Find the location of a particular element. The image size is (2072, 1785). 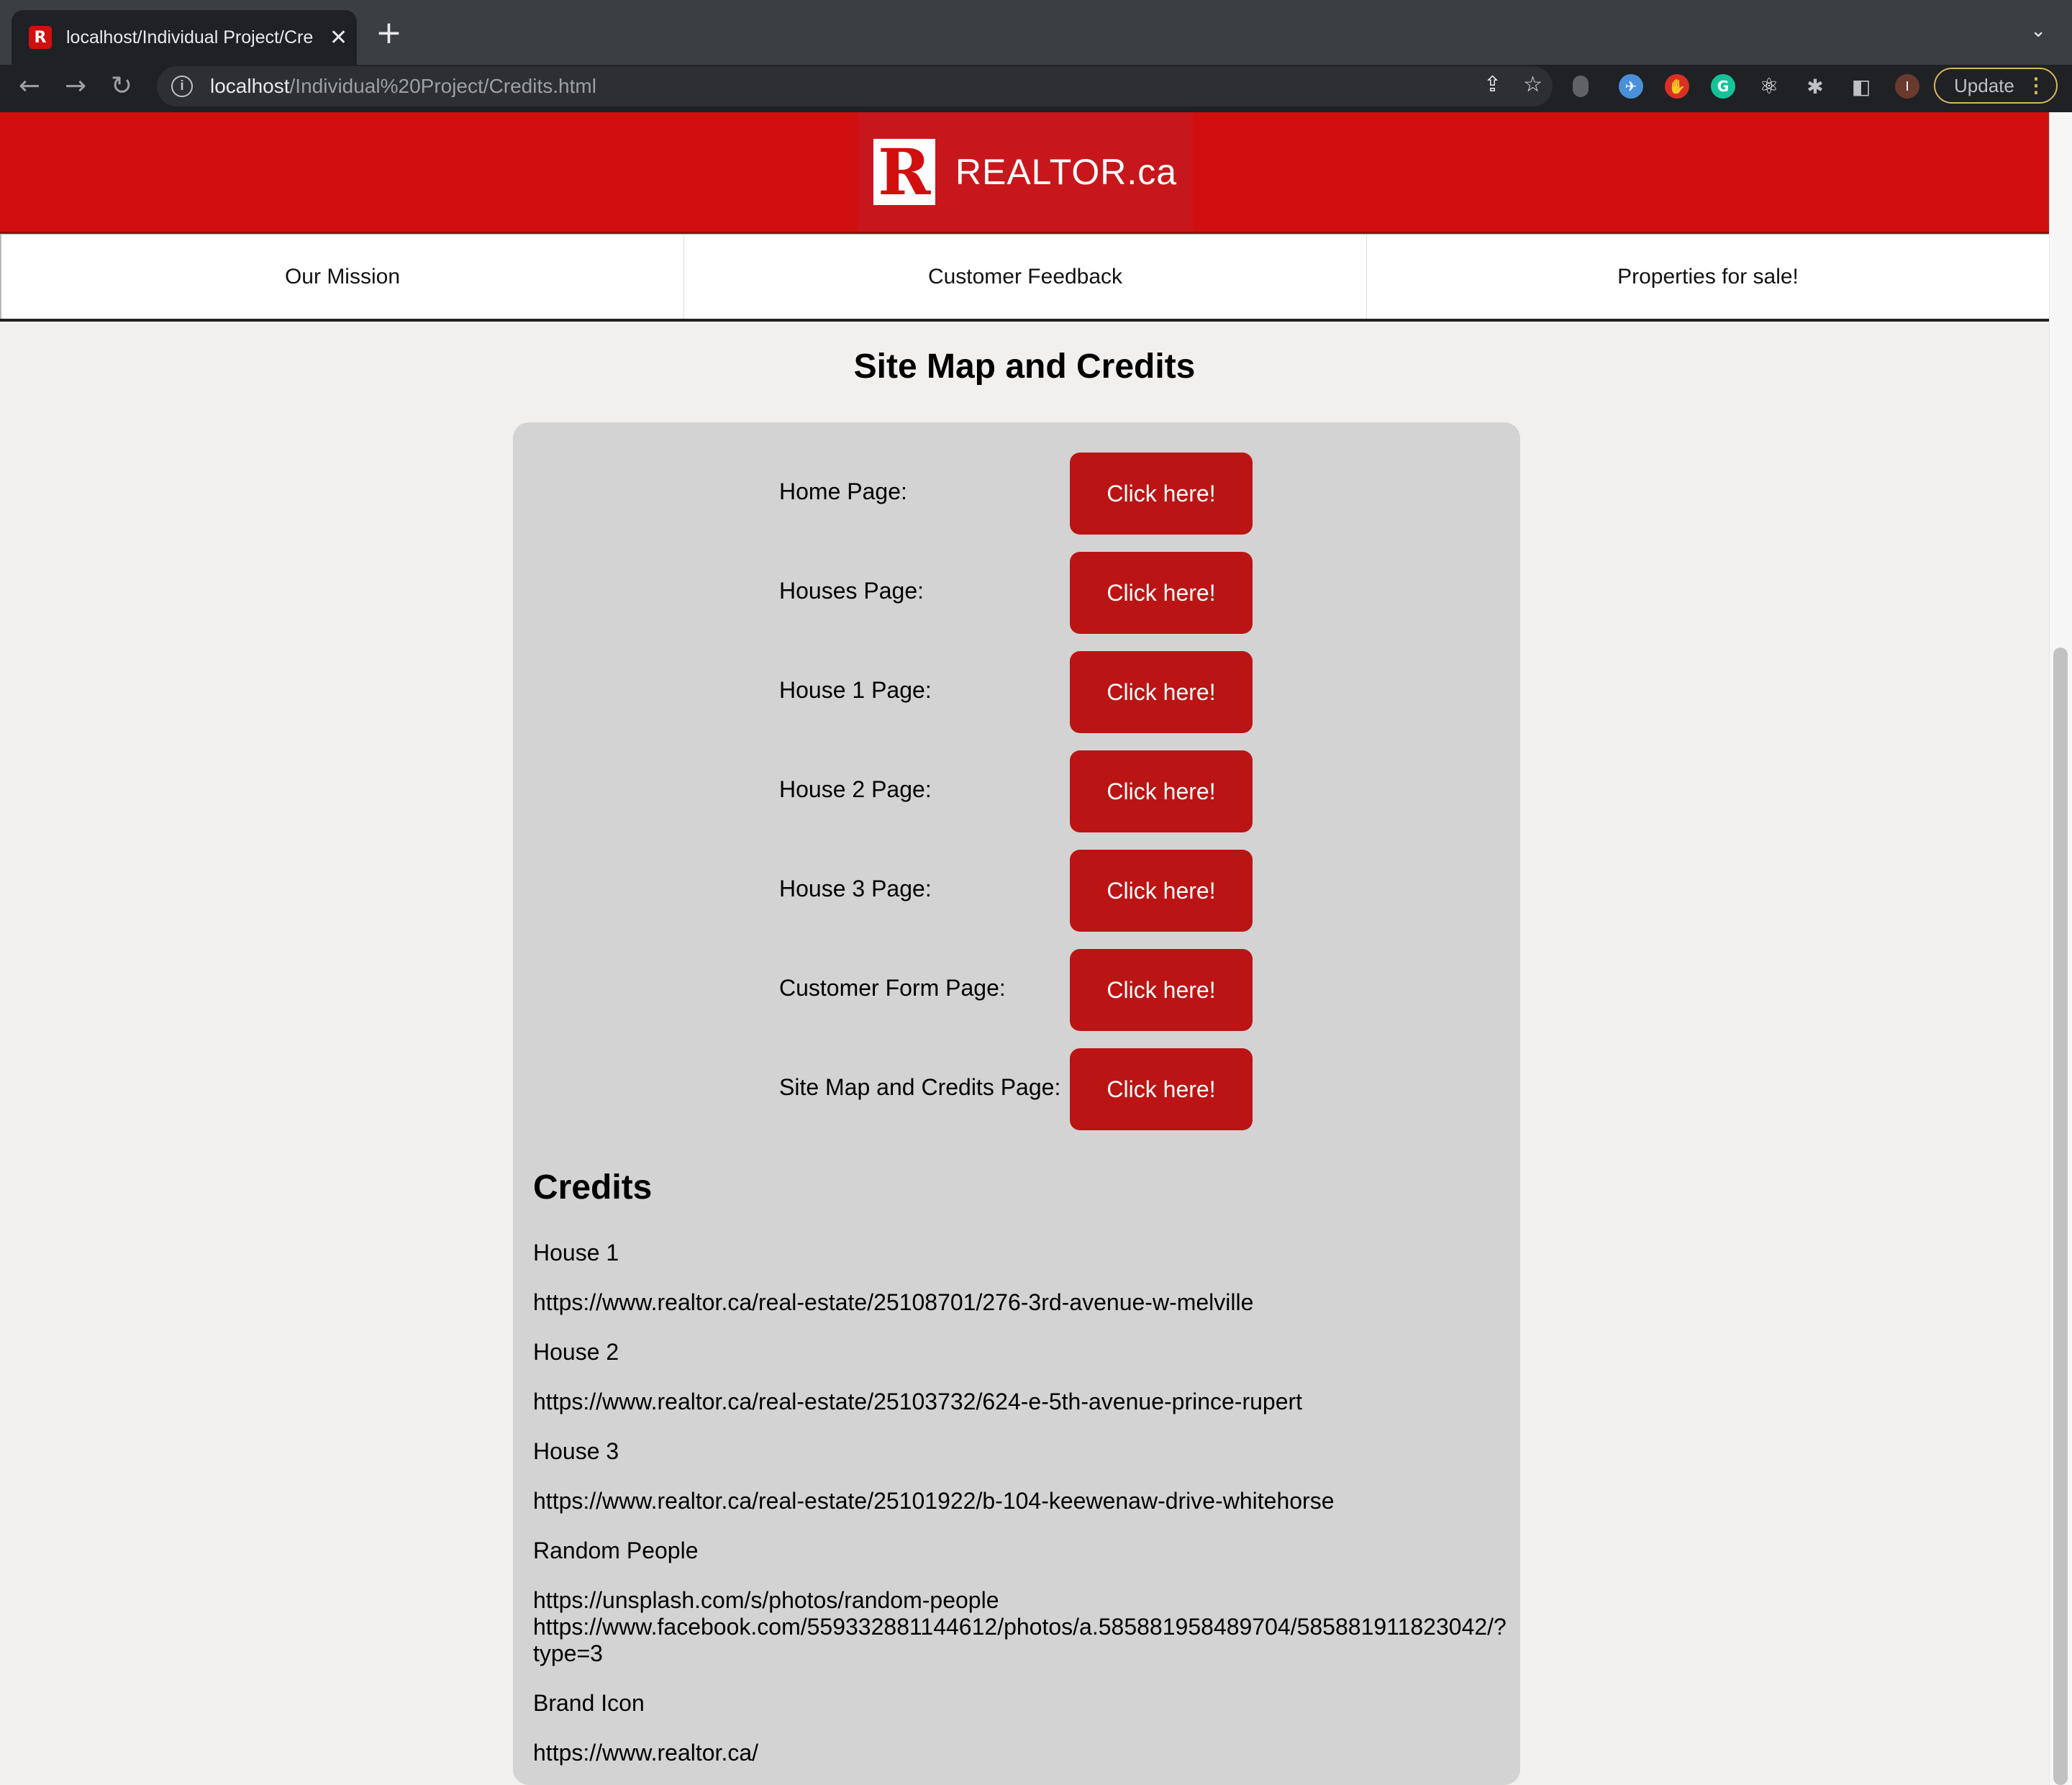

page-title: Site Map and Credits is located at coordinates (1024, 367).